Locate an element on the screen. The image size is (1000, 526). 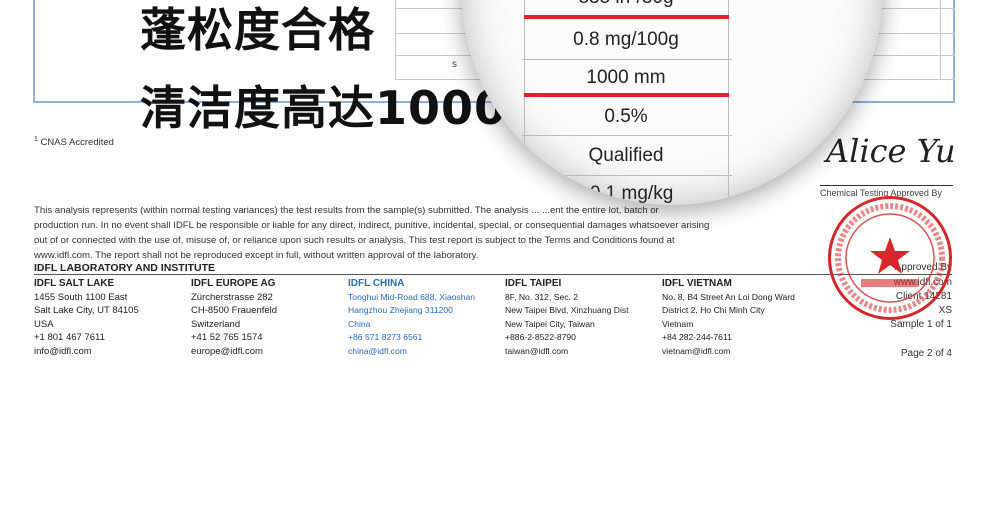
office-line: District 2, Ho Chi Minh City is located at coordinates (713, 310).